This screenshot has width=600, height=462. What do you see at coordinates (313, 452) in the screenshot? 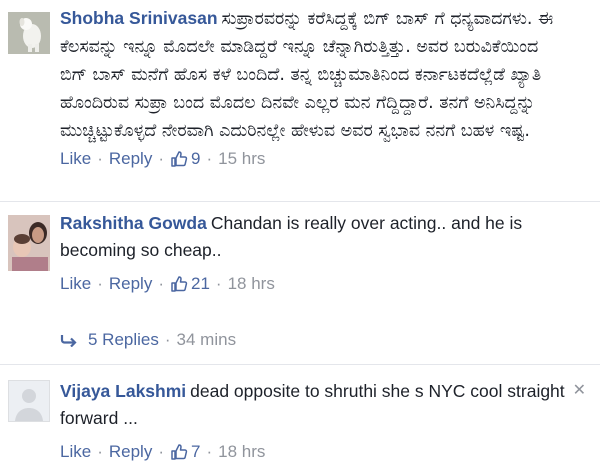
I see `comment-actions: Like · Reply · 7 · 18 hrs` at bounding box center [313, 452].